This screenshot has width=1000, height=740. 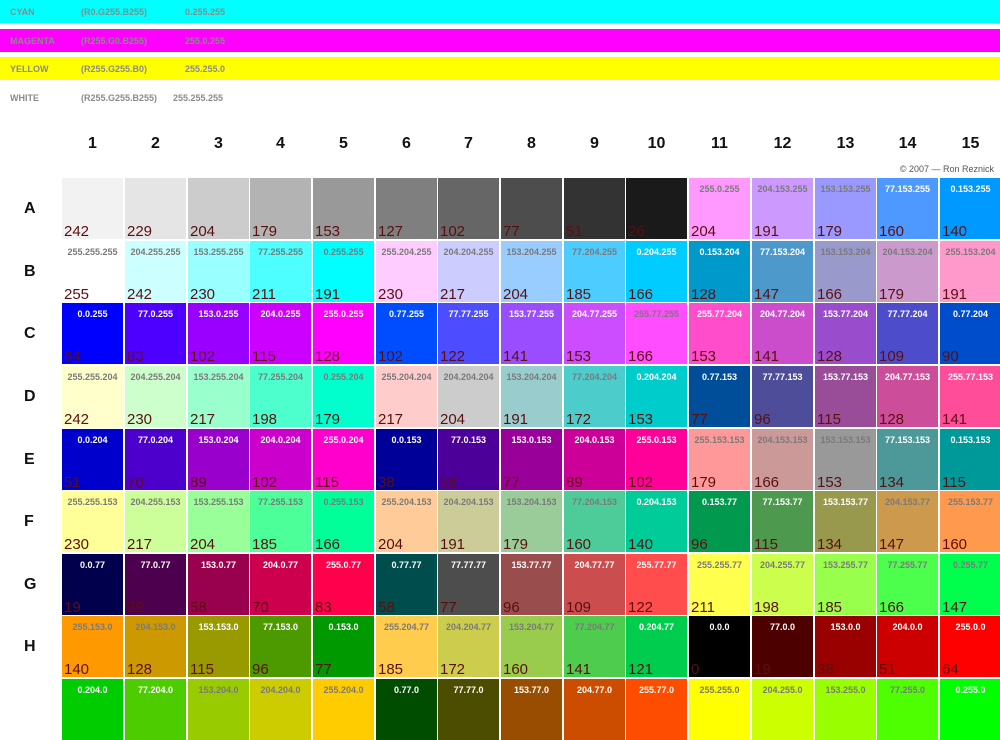 I want to click on swatch-code: 77.153.0, so click(x=280, y=627).